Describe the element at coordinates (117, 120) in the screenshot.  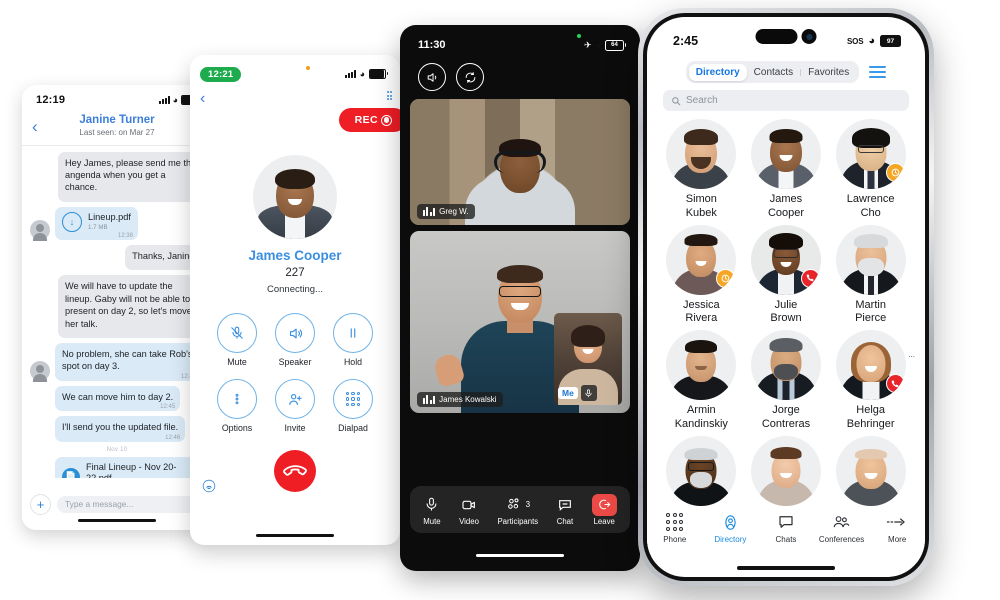
I see `contact-name: Janine Turner` at that location.